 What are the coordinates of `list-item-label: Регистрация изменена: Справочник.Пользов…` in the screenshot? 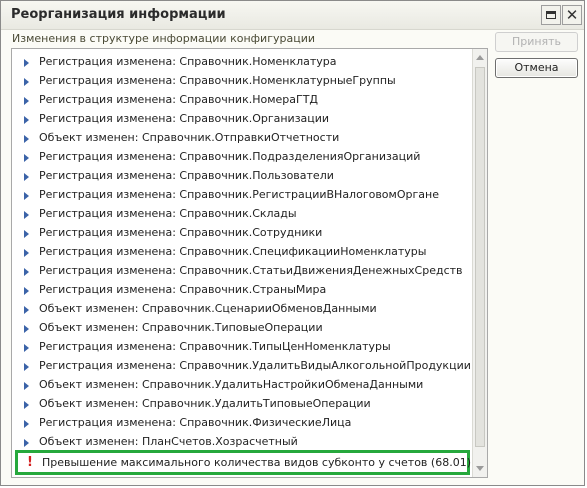 It's located at (186, 175).